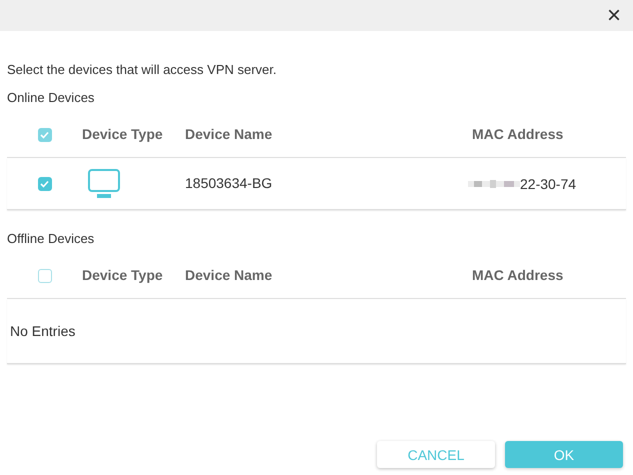 The image size is (633, 475). Describe the element at coordinates (548, 184) in the screenshot. I see `mac-address: 22-30-74` at that location.